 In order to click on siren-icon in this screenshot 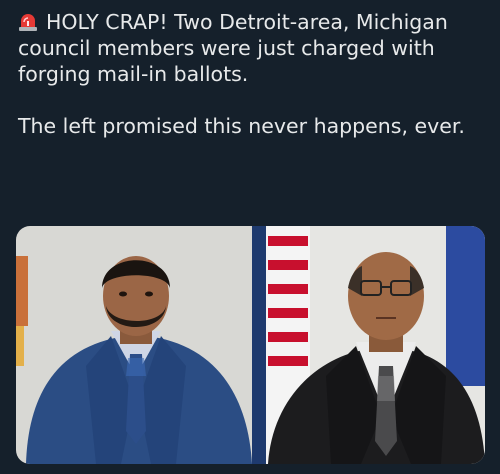, I will do `click(28, 22)`.